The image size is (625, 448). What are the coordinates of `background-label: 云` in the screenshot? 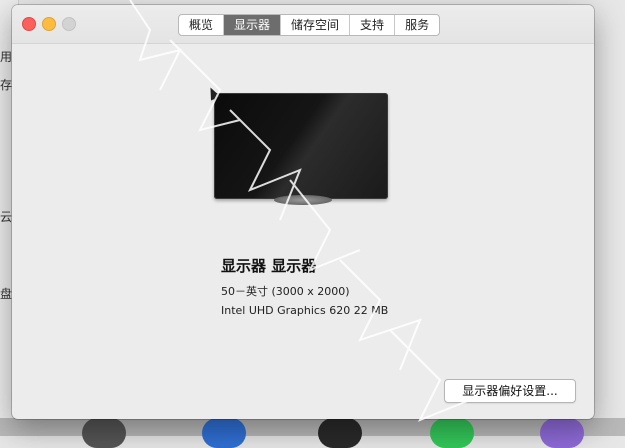 It's located at (6, 217).